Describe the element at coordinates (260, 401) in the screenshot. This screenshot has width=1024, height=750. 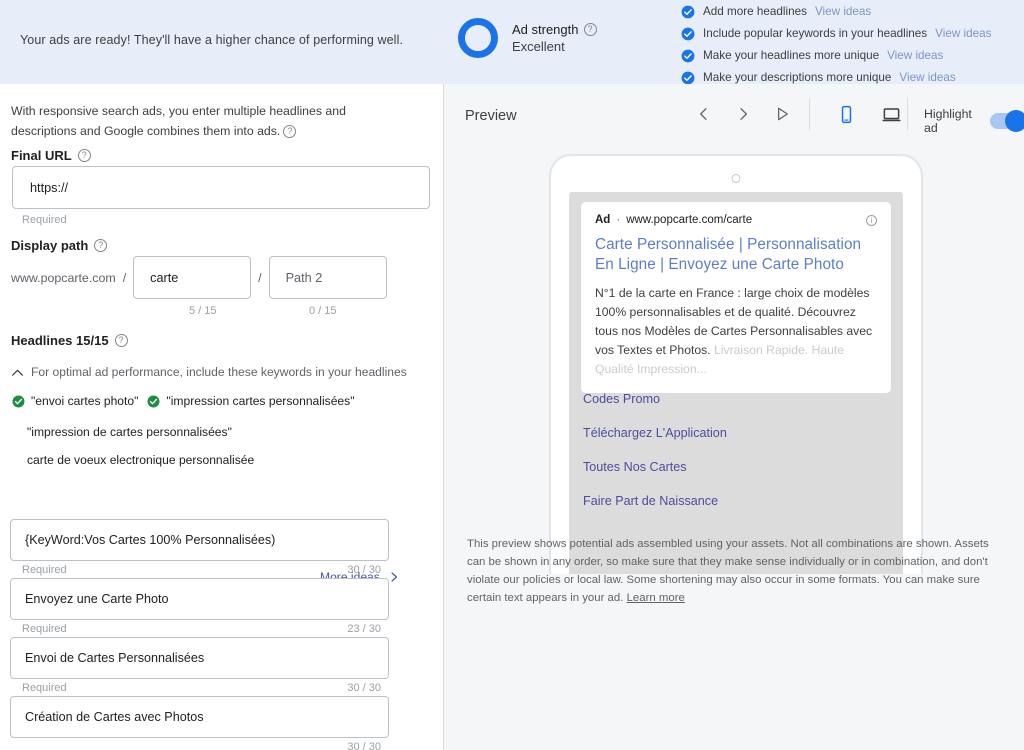
I see `keyword-chip-text: "impression cartes personnalisées"` at that location.